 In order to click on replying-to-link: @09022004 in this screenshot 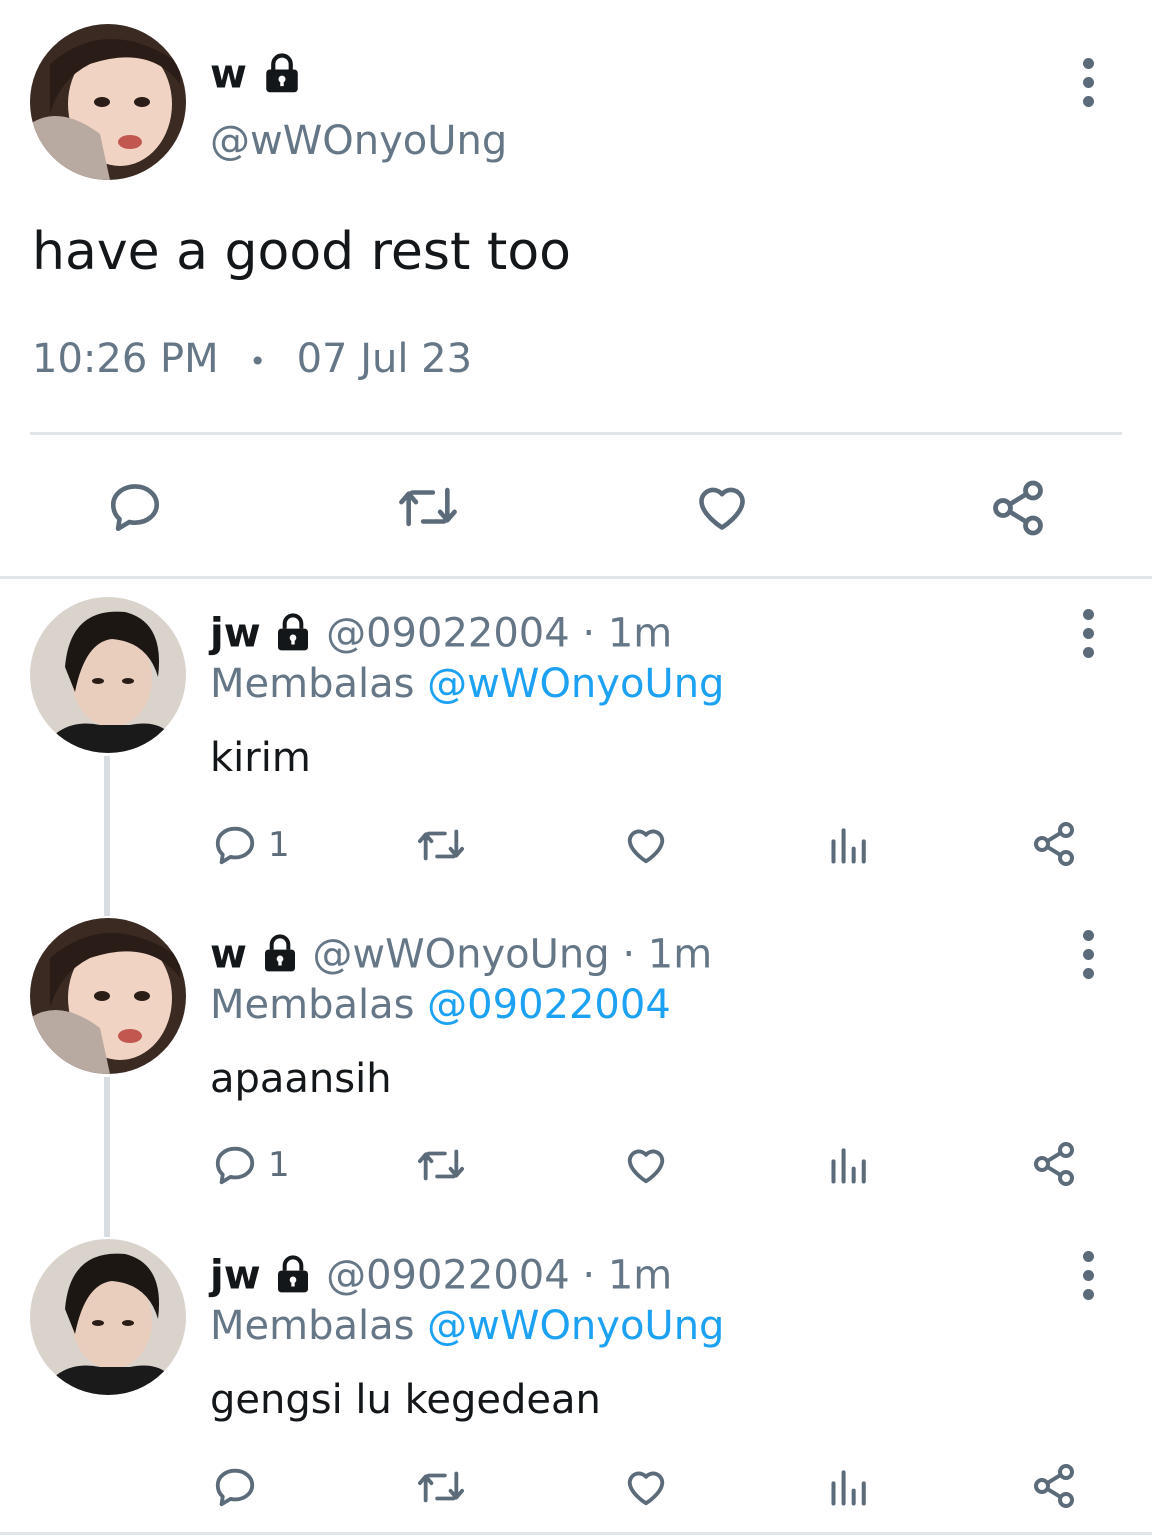, I will do `click(549, 1005)`.